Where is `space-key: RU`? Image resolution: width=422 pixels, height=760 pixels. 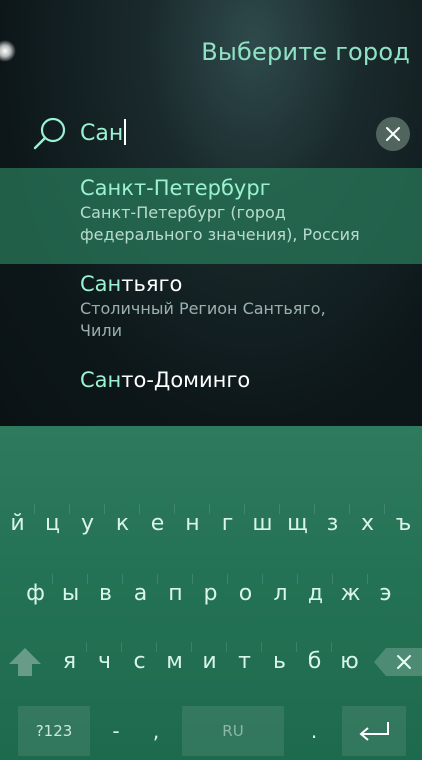 space-key: RU is located at coordinates (233, 731).